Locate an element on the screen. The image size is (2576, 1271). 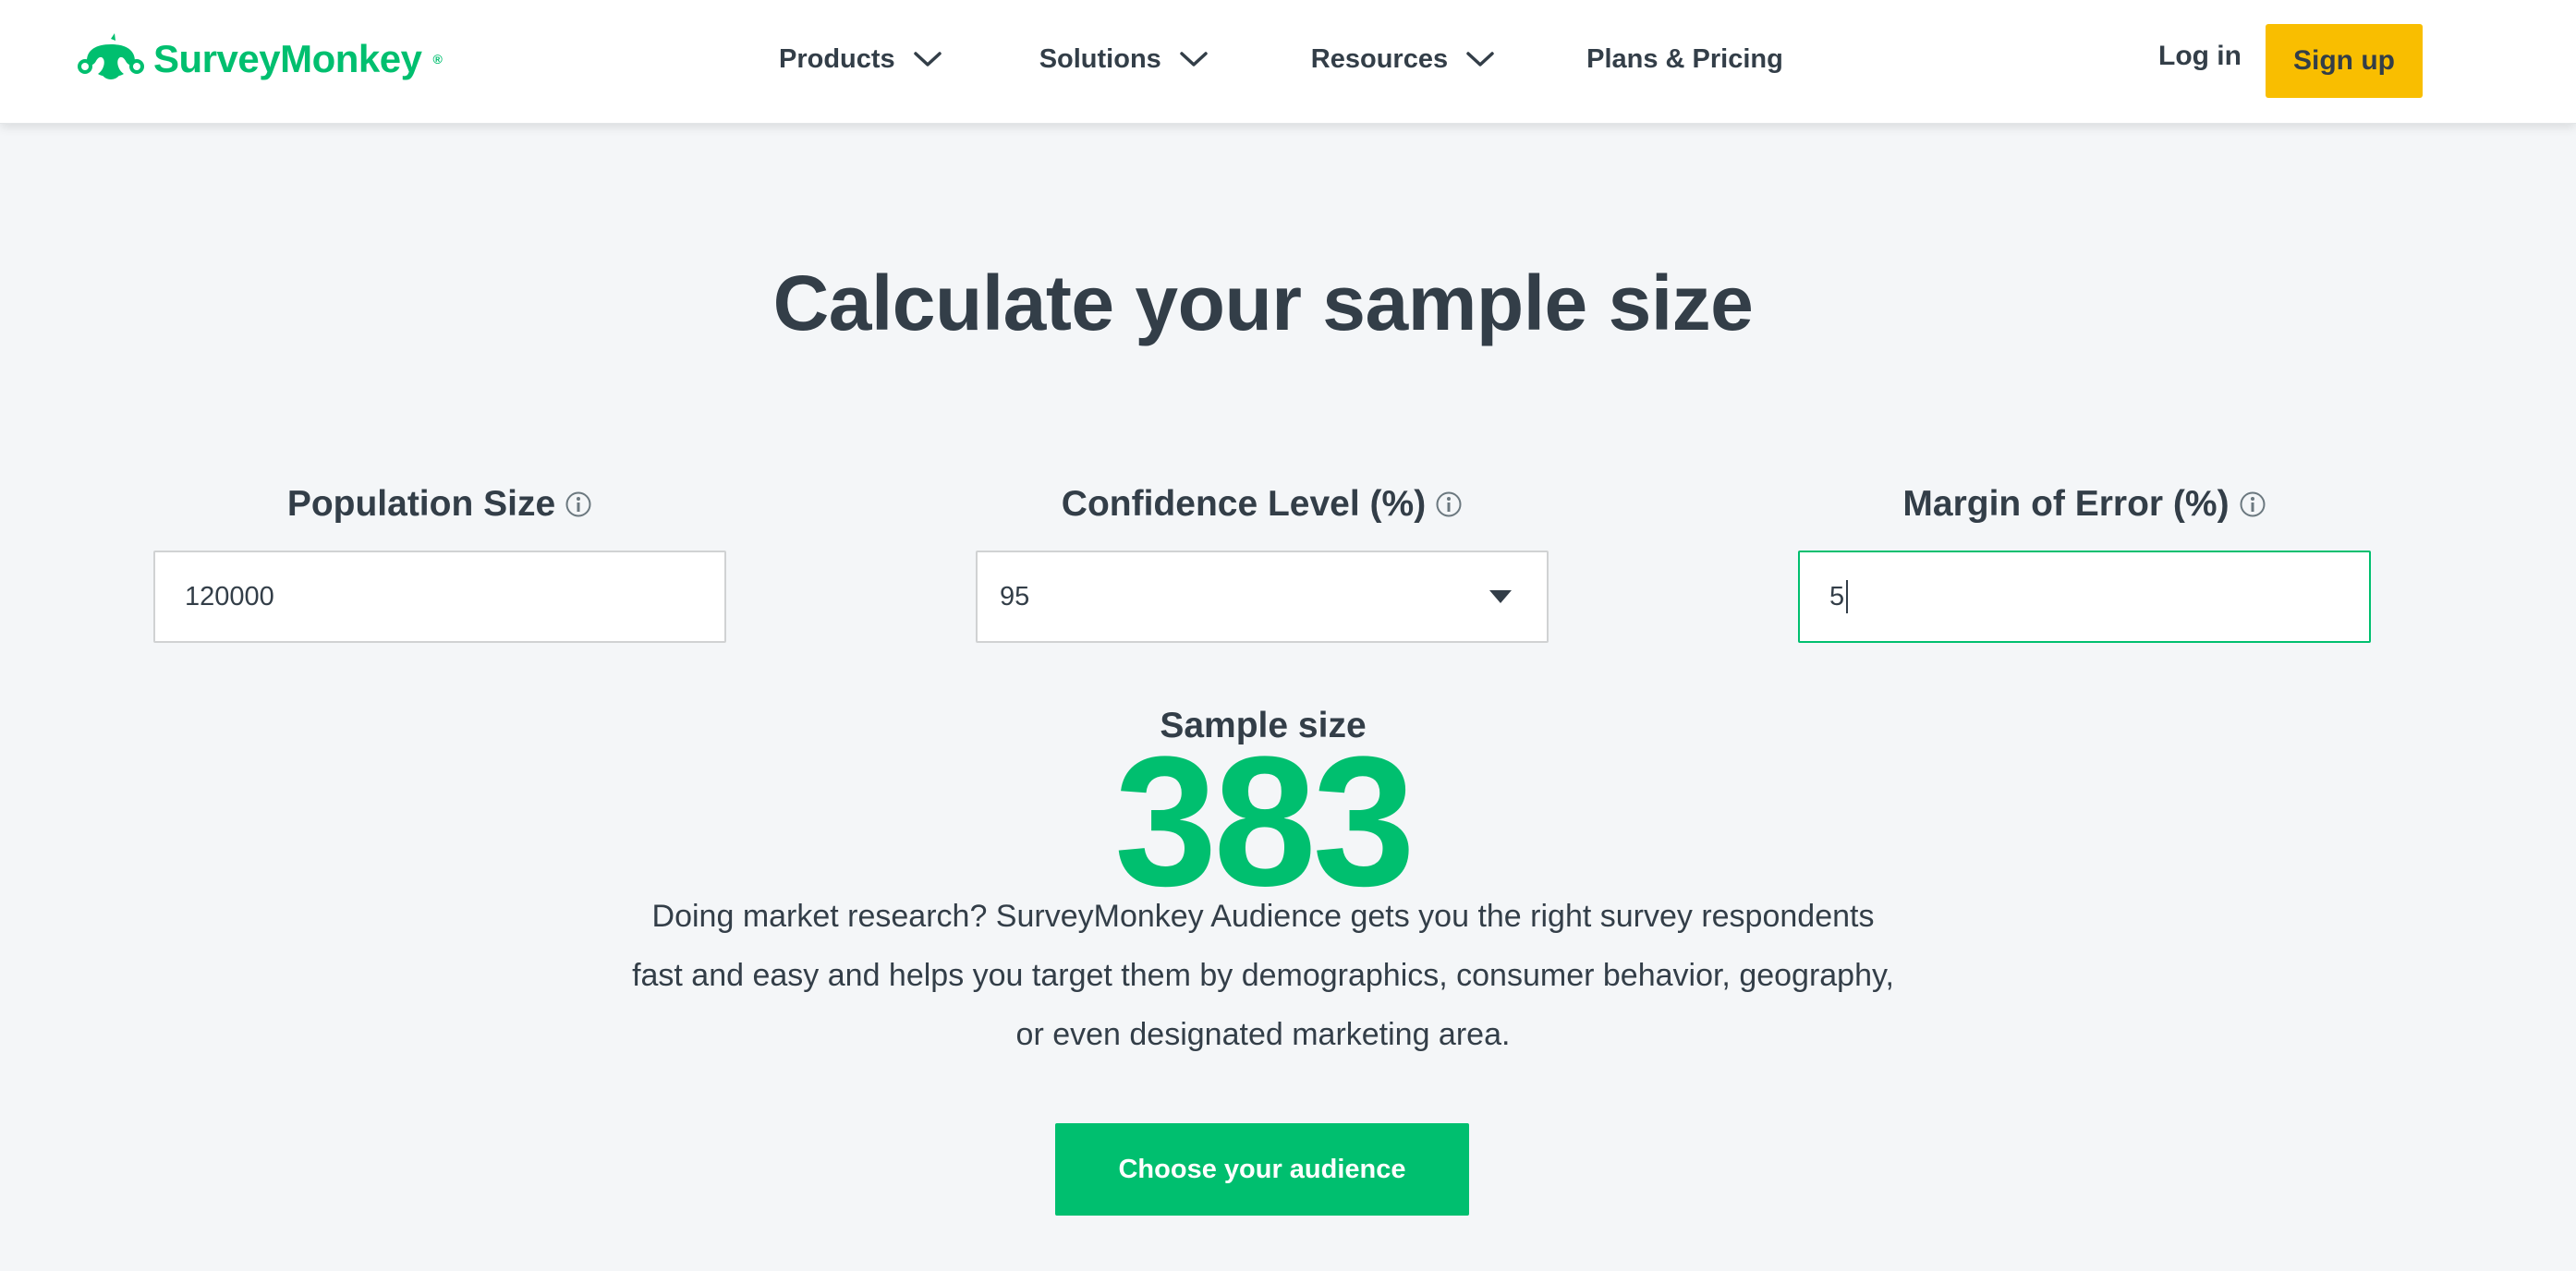
nav-resources: Resources is located at coordinates (1402, 59).